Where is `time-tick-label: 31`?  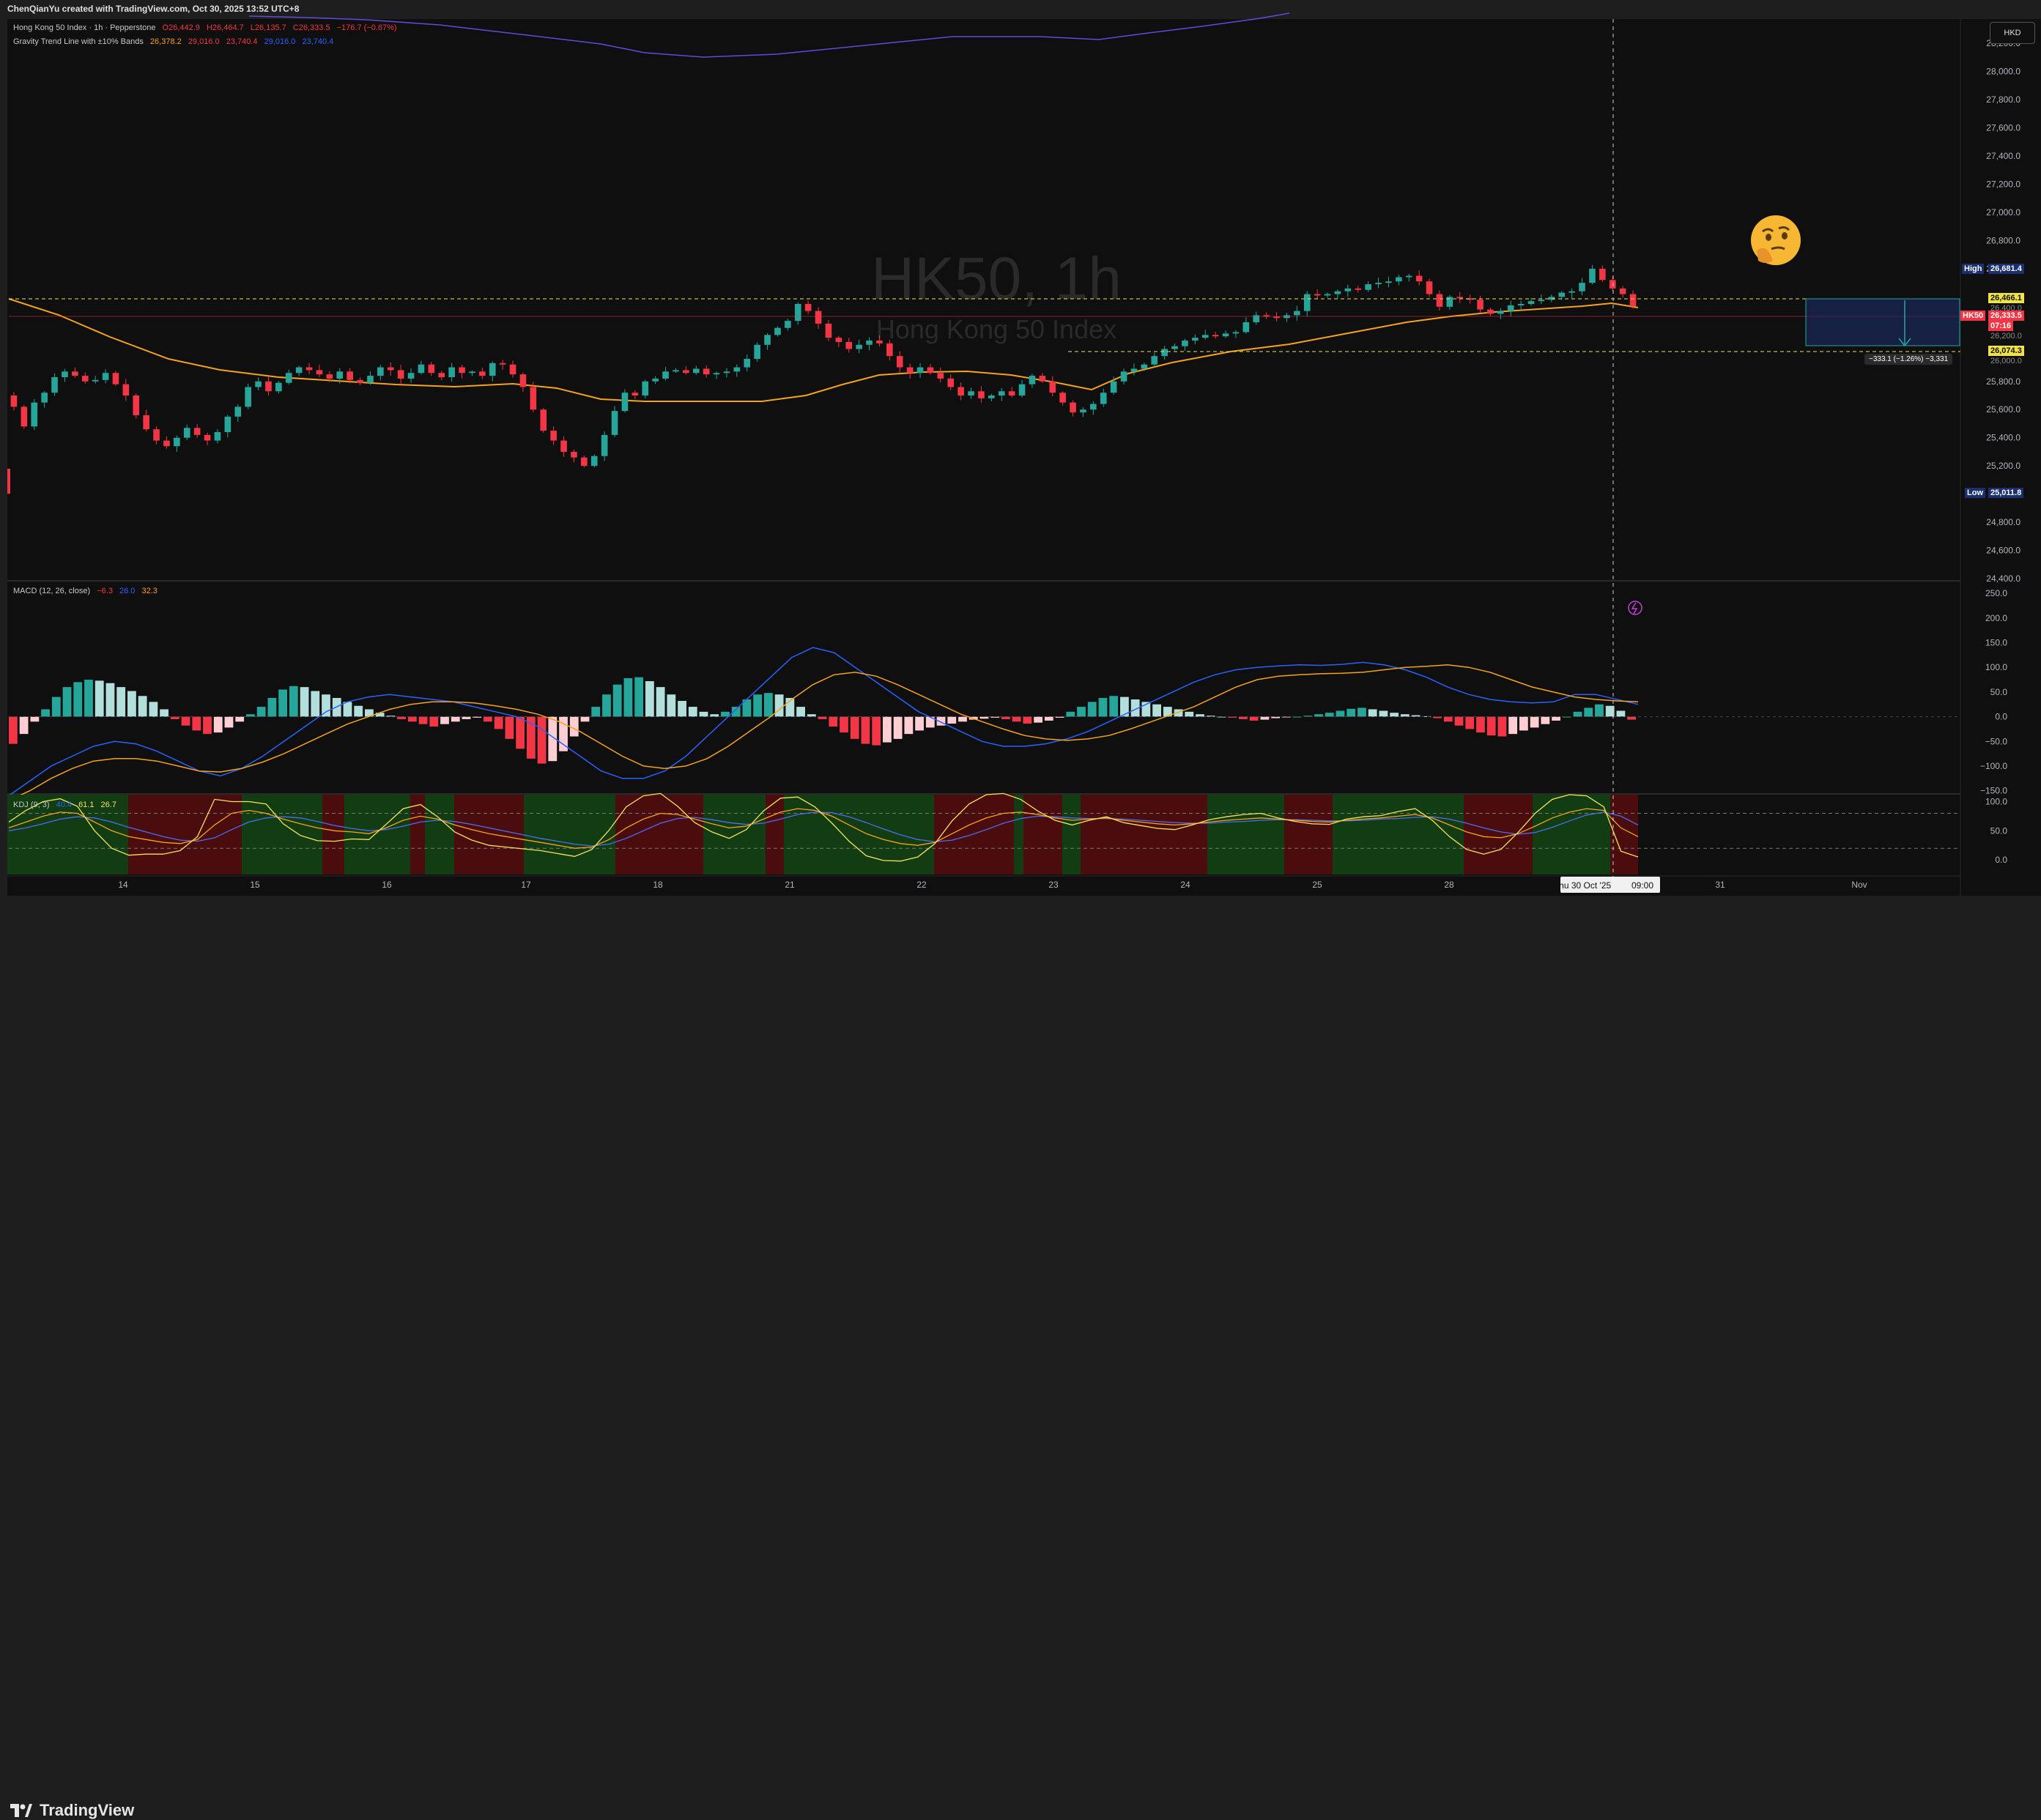 time-tick-label: 31 is located at coordinates (1720, 885).